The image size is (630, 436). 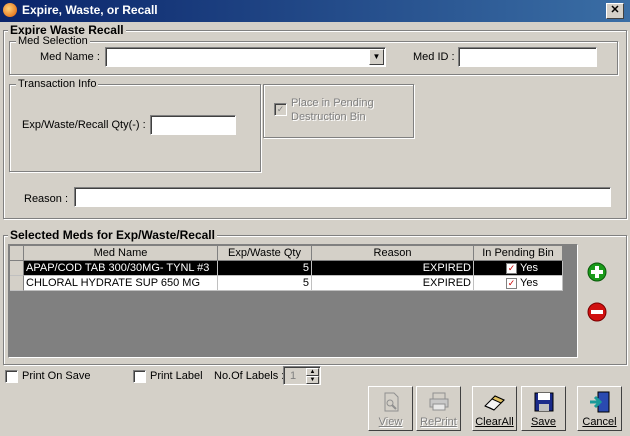 What do you see at coordinates (121, 283) in the screenshot?
I see `med-name-cell: CHLORAL HYDRATE SUP 650 MG` at bounding box center [121, 283].